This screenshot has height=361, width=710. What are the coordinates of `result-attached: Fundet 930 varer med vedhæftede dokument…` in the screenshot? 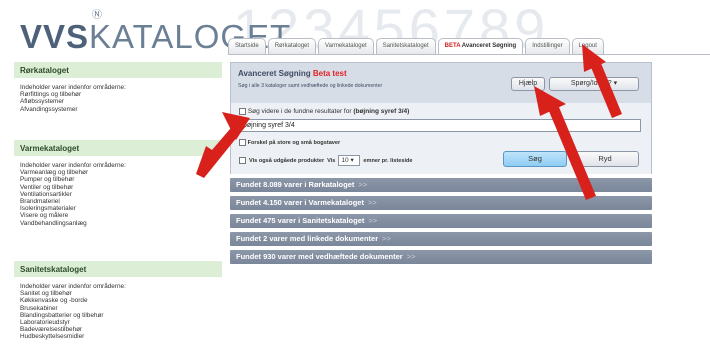 It's located at (441, 257).